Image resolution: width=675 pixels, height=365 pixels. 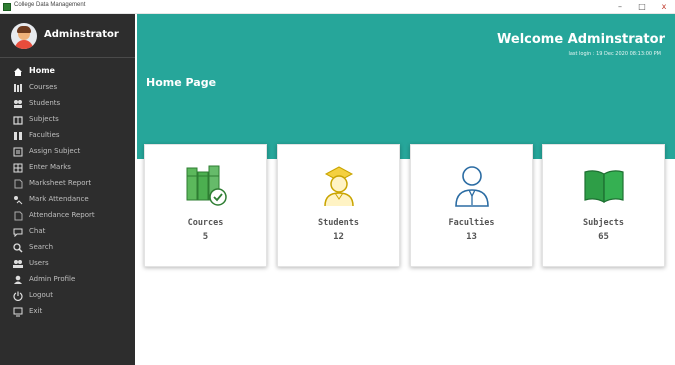 What do you see at coordinates (41, 295) in the screenshot?
I see `sidebar-item-label: Logout` at bounding box center [41, 295].